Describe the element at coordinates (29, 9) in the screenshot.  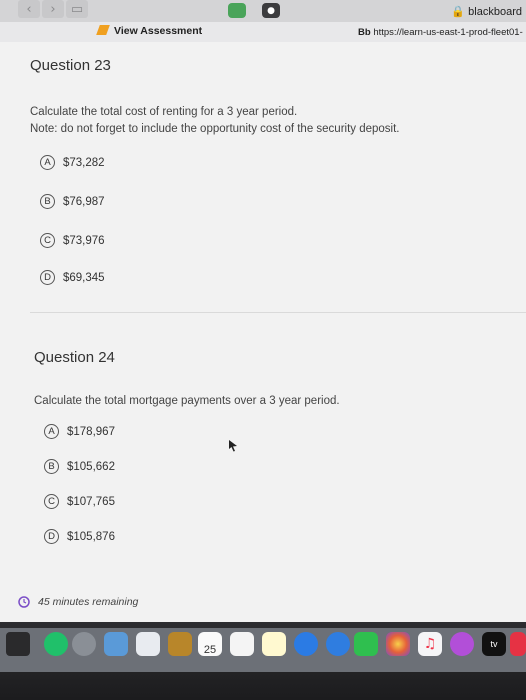
I see `back-button: ‹` at that location.